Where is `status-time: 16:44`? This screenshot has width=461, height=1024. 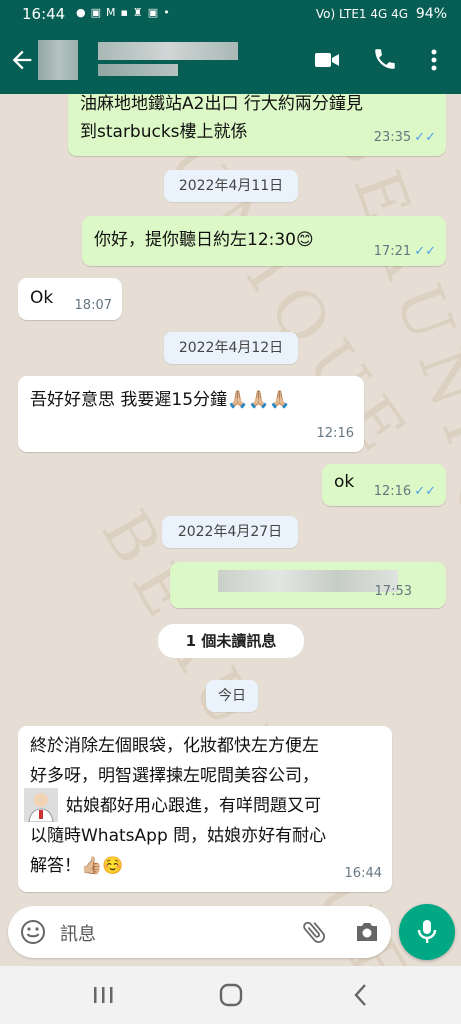 status-time: 16:44 is located at coordinates (44, 14).